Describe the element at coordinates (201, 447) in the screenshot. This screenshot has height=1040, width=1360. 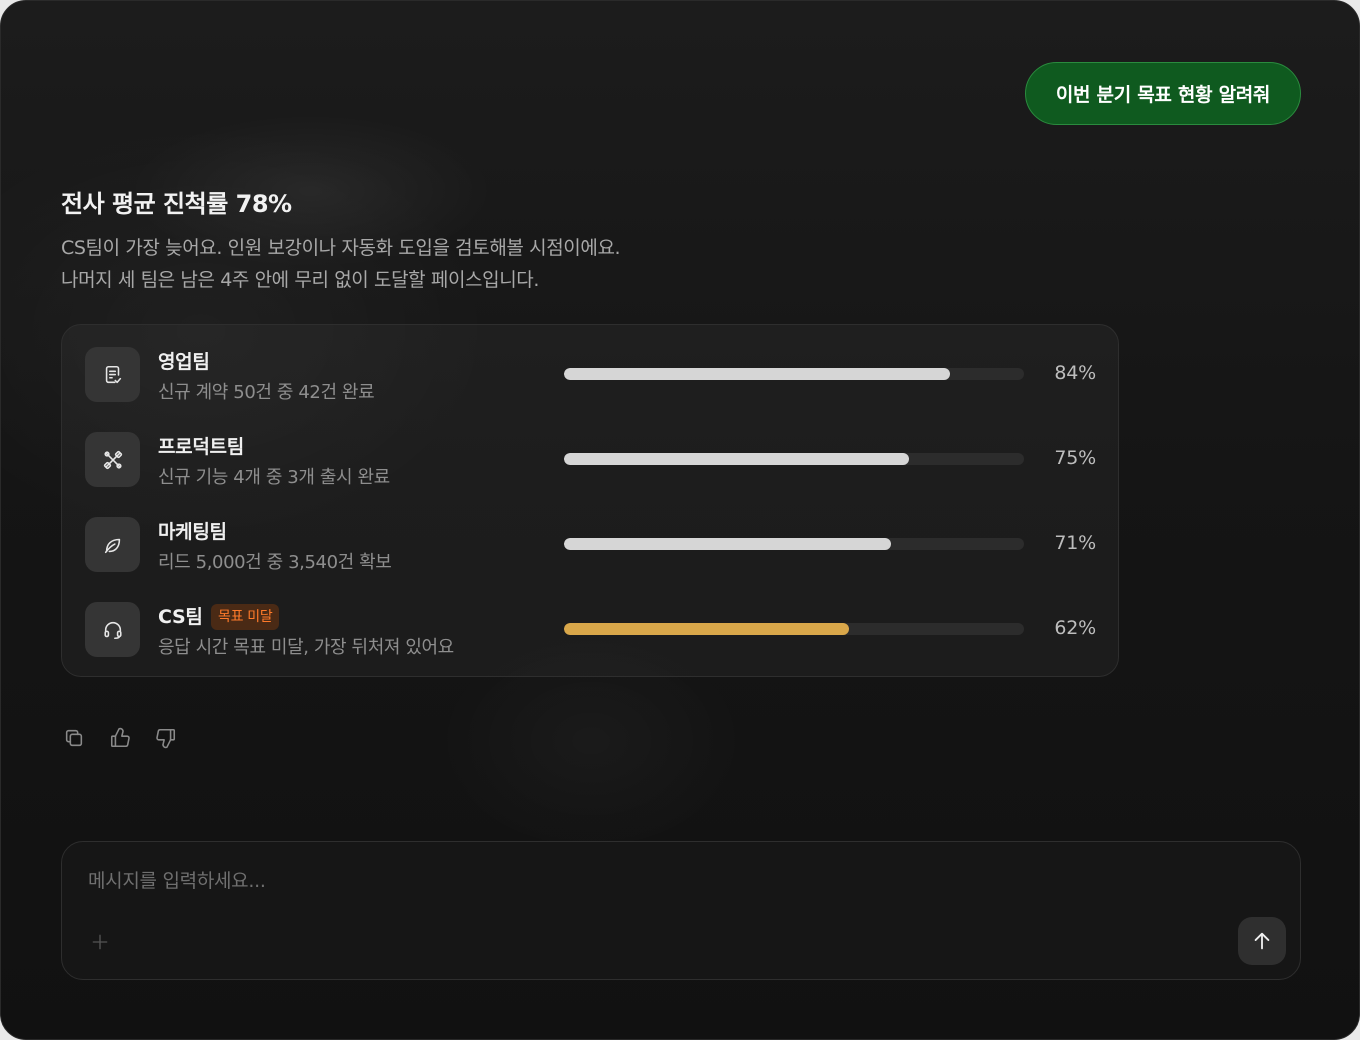
I see `team-name: 프로덕트팀` at that location.